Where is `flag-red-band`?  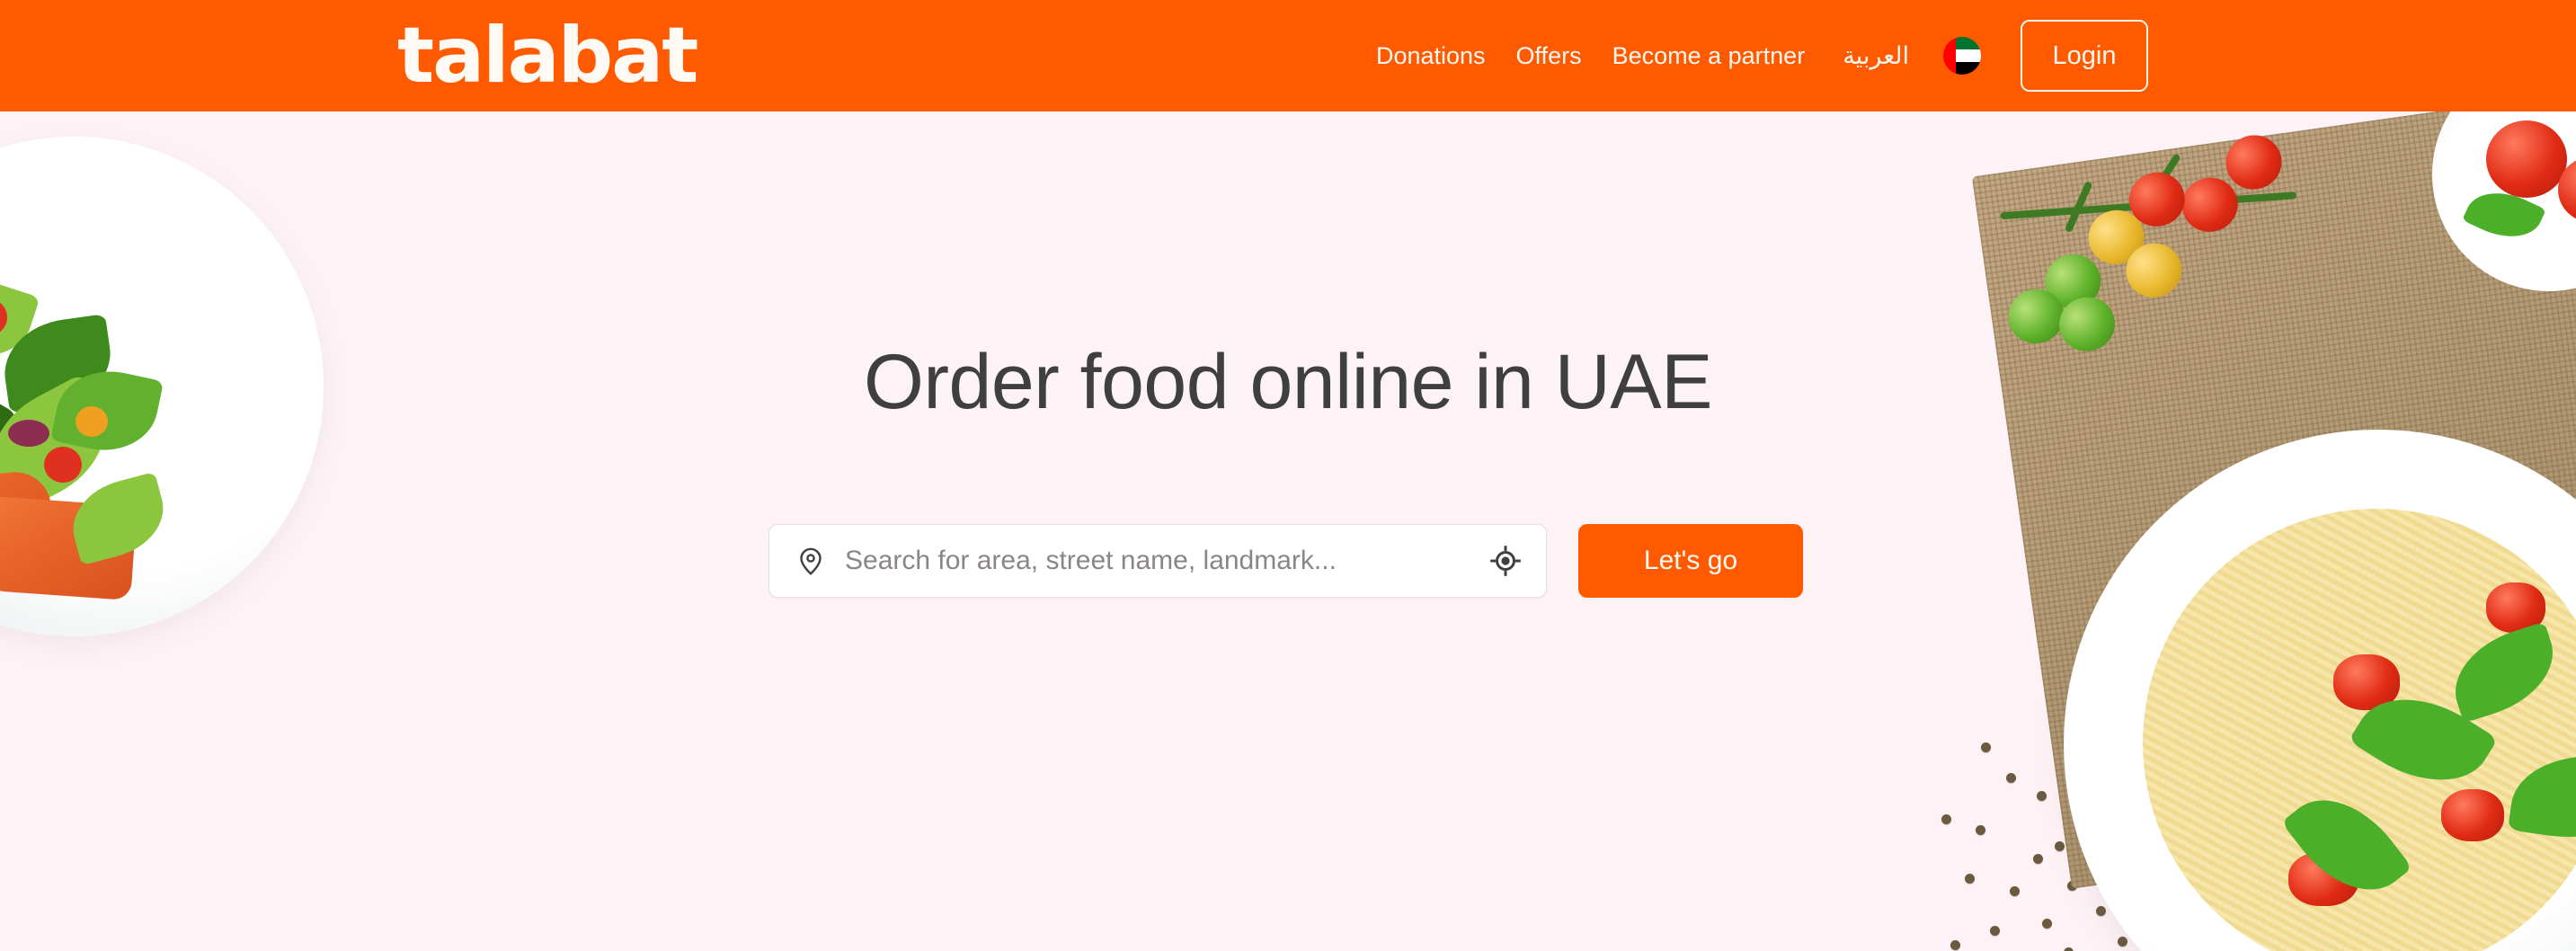
flag-red-band is located at coordinates (1949, 56).